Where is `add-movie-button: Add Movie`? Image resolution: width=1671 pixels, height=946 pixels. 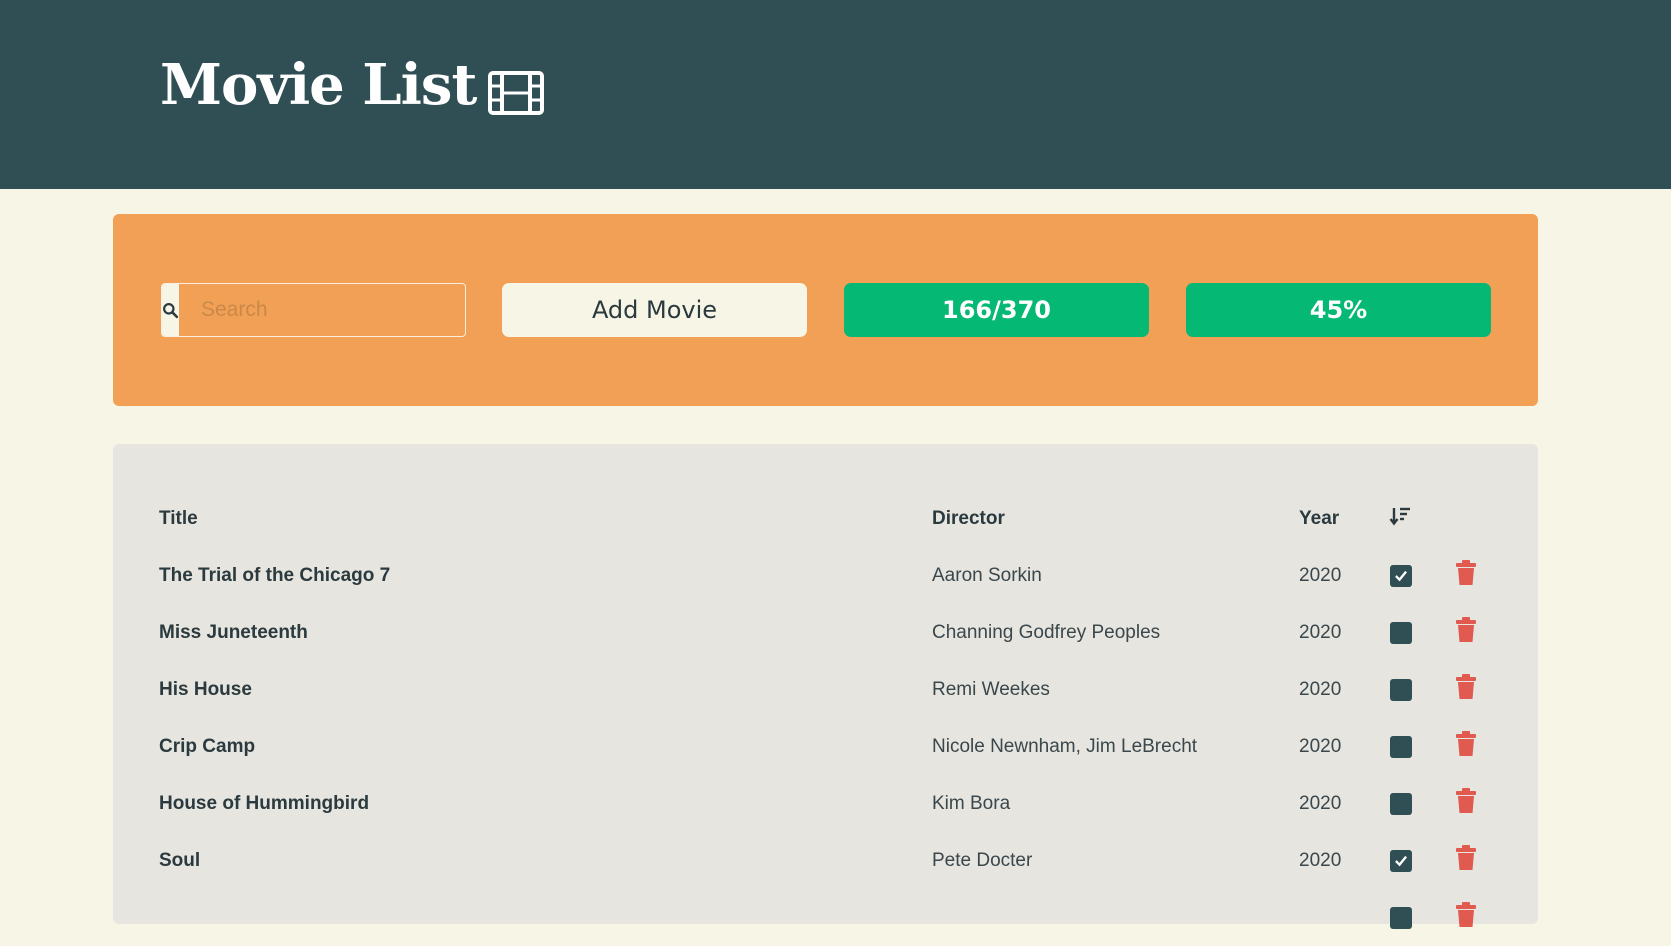 add-movie-button: Add Movie is located at coordinates (654, 310).